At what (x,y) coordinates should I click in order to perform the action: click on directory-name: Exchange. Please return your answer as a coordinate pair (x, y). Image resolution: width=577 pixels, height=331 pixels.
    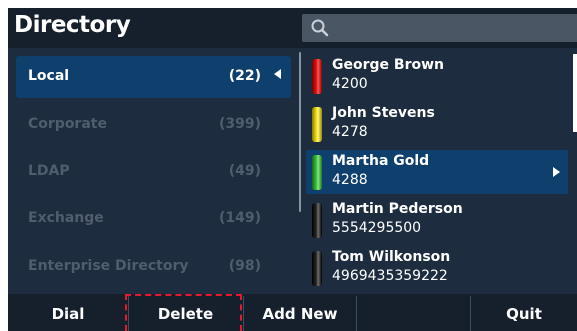
    Looking at the image, I should click on (66, 218).